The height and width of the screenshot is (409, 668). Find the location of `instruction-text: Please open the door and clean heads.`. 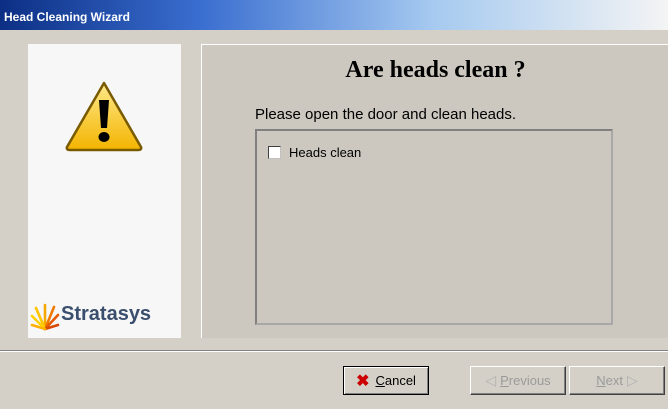

instruction-text: Please open the door and clean heads. is located at coordinates (386, 114).